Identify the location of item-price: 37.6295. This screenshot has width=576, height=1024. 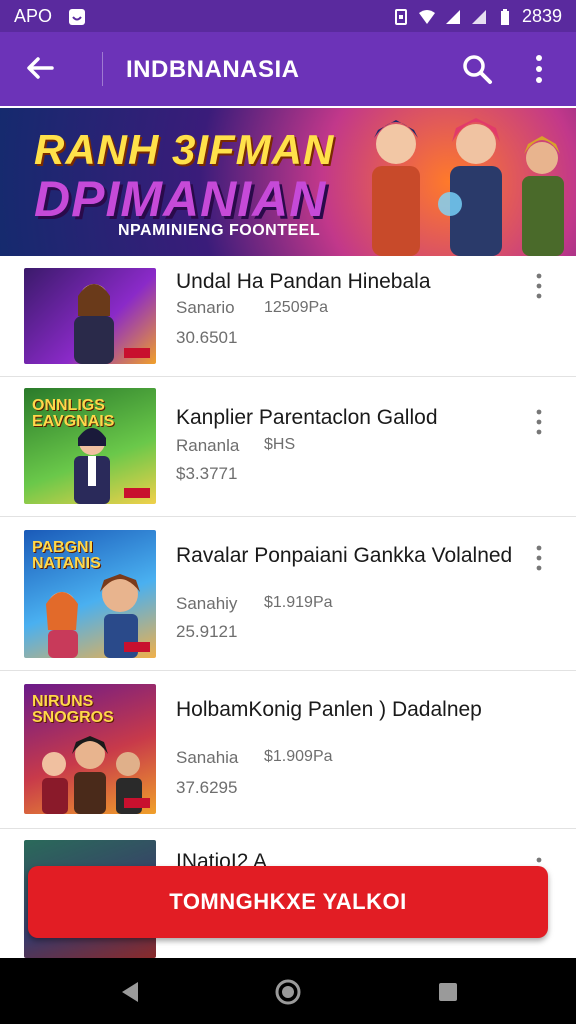
(207, 787).